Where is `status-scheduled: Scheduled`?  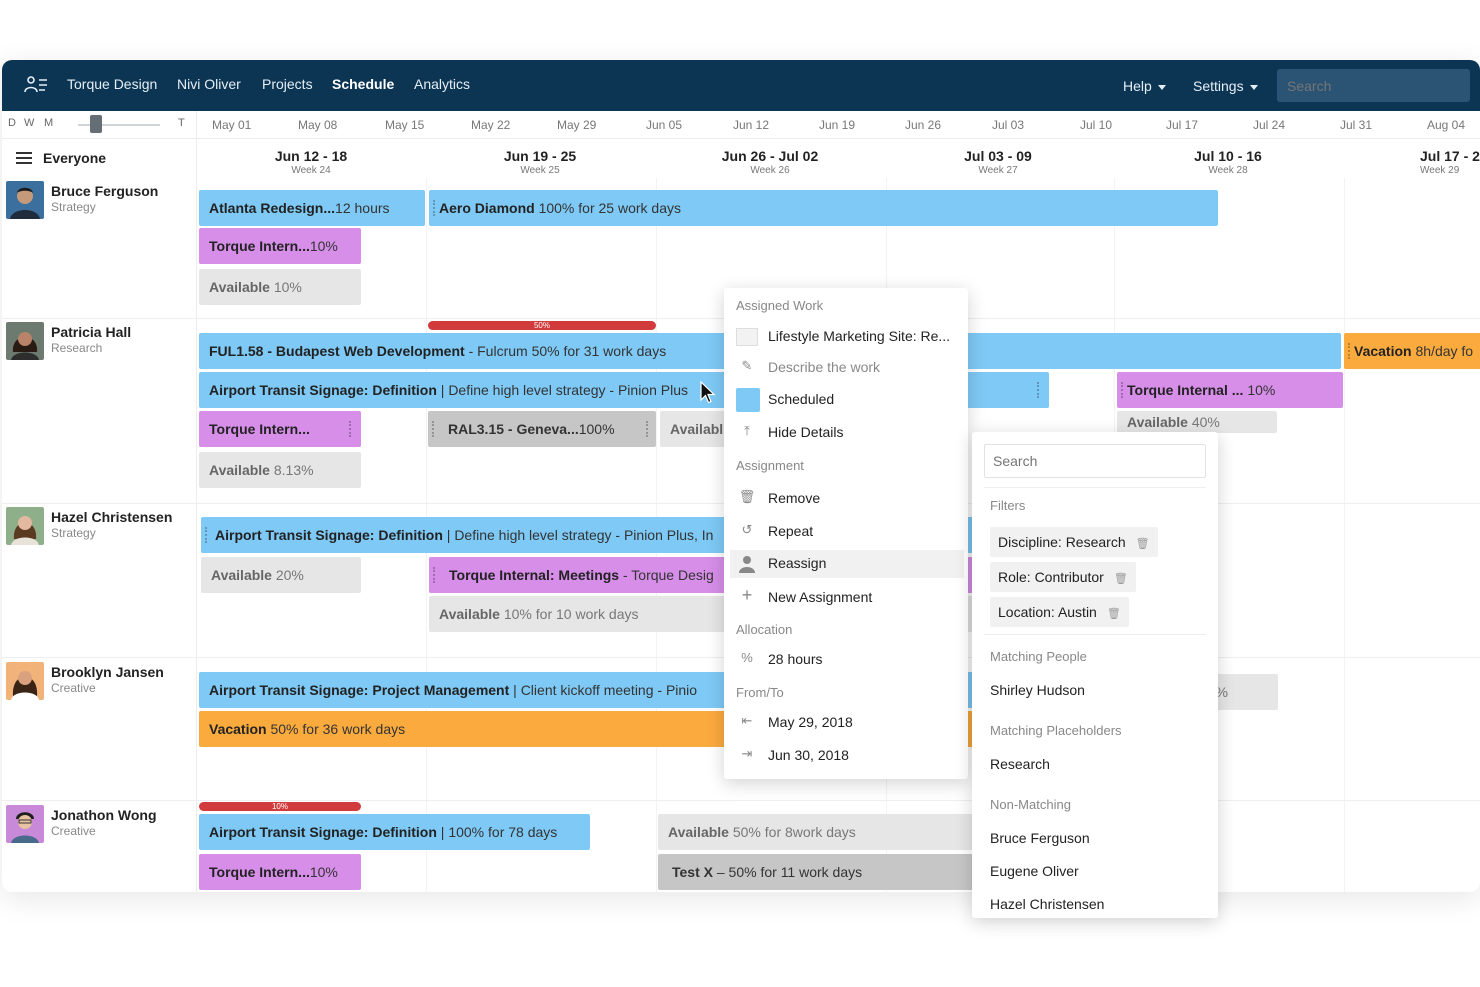
status-scheduled: Scheduled is located at coordinates (850, 400).